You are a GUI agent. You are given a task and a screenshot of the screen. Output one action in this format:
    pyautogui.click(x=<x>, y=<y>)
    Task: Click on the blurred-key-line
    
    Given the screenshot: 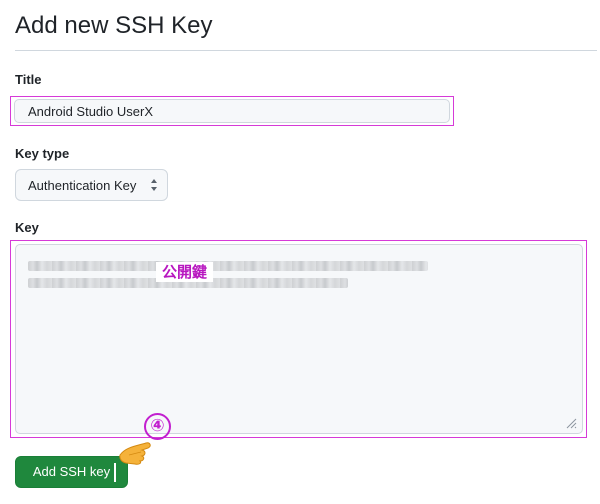 What is the action you would take?
    pyautogui.click(x=228, y=266)
    